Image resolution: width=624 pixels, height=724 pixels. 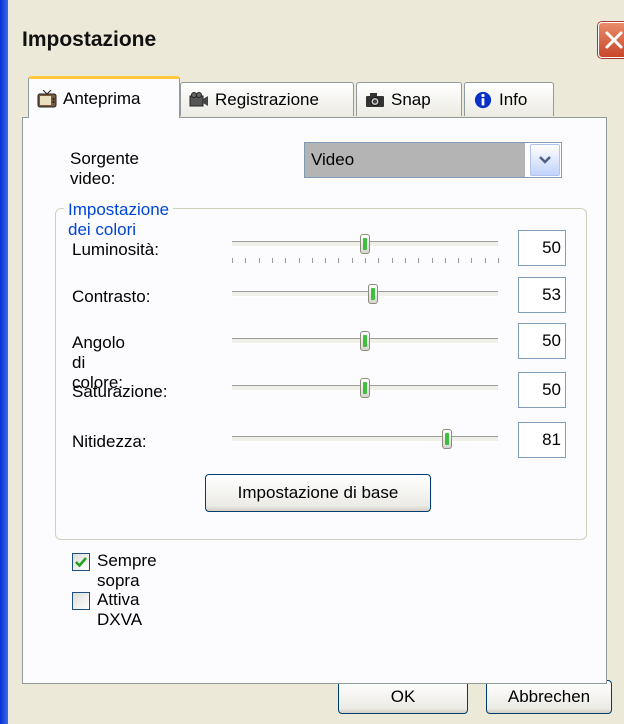 What do you see at coordinates (109, 441) in the screenshot?
I see `slider-label: Nitidezza:` at bounding box center [109, 441].